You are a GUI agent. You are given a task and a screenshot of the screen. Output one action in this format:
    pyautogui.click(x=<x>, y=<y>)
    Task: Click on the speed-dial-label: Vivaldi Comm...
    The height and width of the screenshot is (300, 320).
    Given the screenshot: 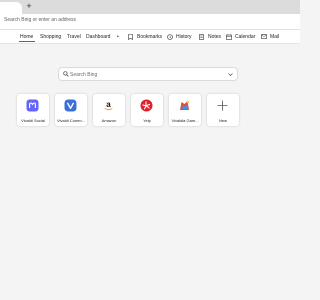 What is the action you would take?
    pyautogui.click(x=71, y=120)
    